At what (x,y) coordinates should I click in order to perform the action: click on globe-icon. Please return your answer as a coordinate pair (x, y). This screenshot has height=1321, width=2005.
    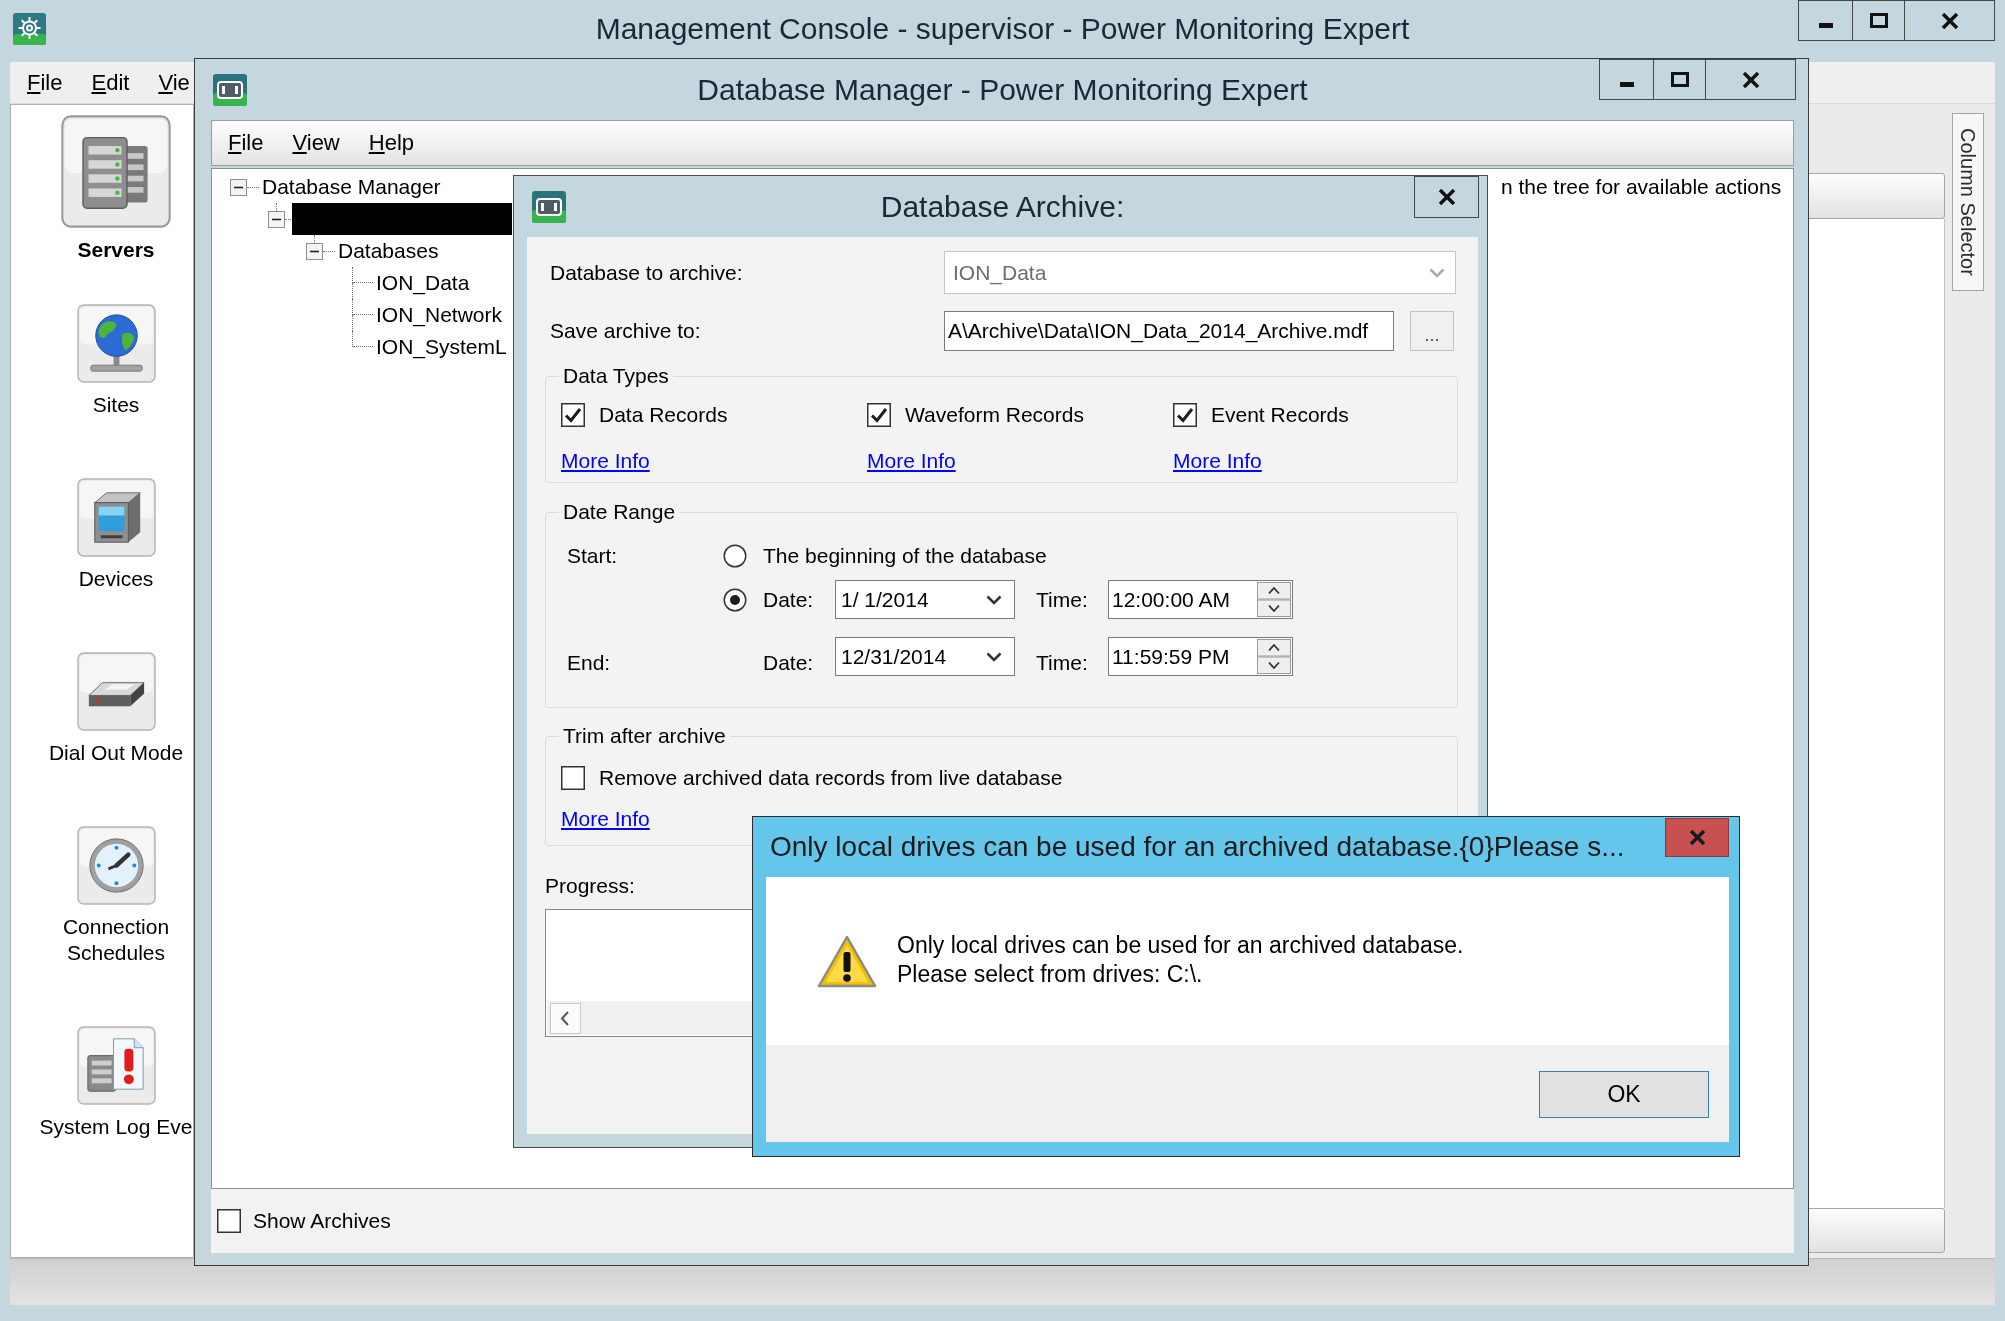
    Looking at the image, I should click on (116, 343).